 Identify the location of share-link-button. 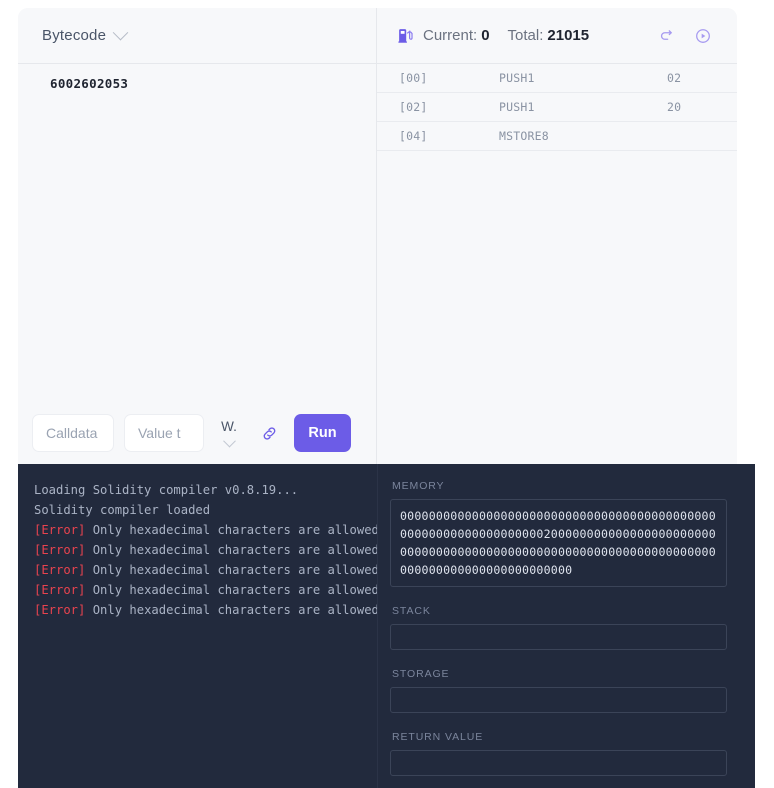
(269, 433).